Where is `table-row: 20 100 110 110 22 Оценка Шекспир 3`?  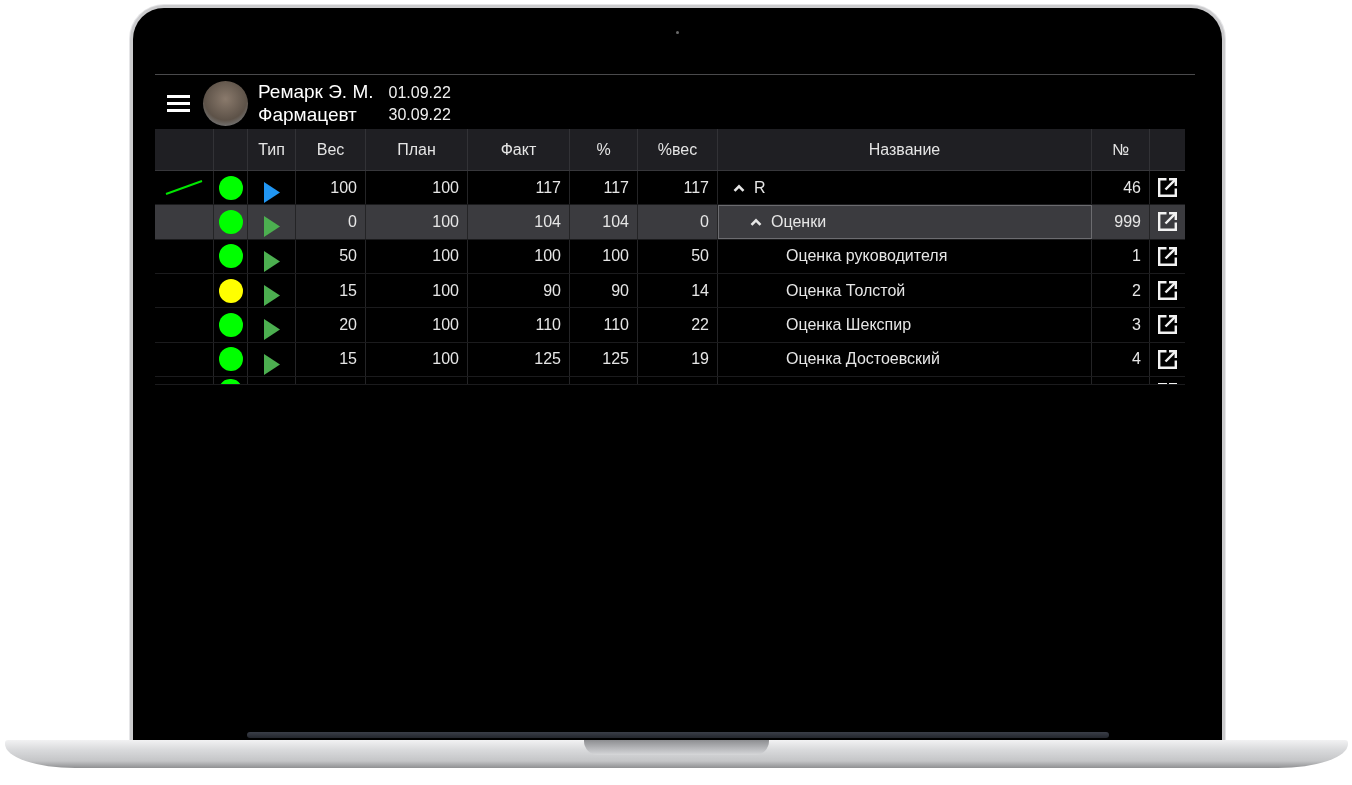
table-row: 20 100 110 110 22 Оценка Шекспир 3 is located at coordinates (670, 325).